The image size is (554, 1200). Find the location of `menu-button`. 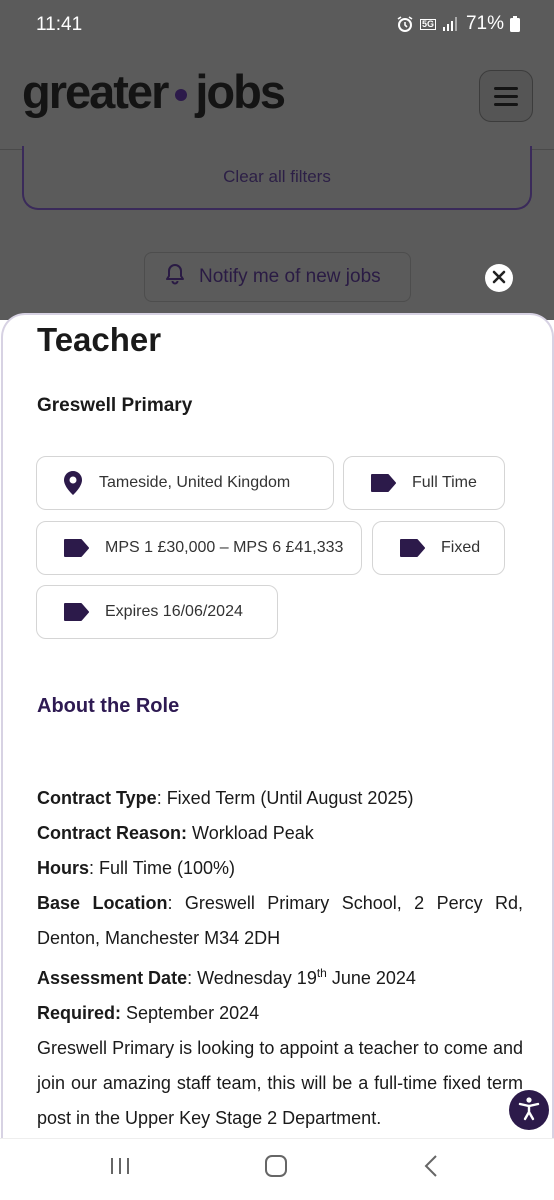

menu-button is located at coordinates (506, 96).